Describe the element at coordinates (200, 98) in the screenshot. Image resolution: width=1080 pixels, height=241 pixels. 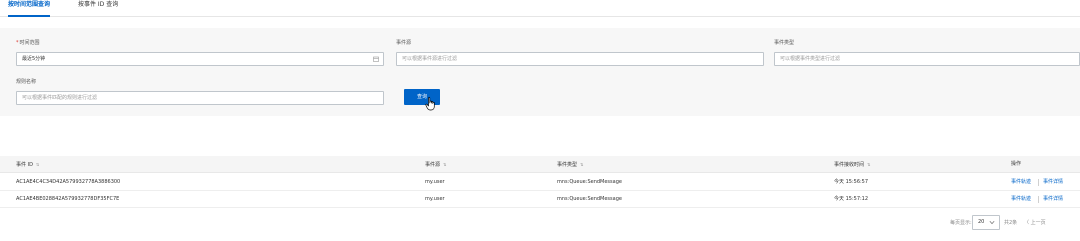
I see `rule-name-input: 可以根据事件匹配的规则进行过滤` at that location.